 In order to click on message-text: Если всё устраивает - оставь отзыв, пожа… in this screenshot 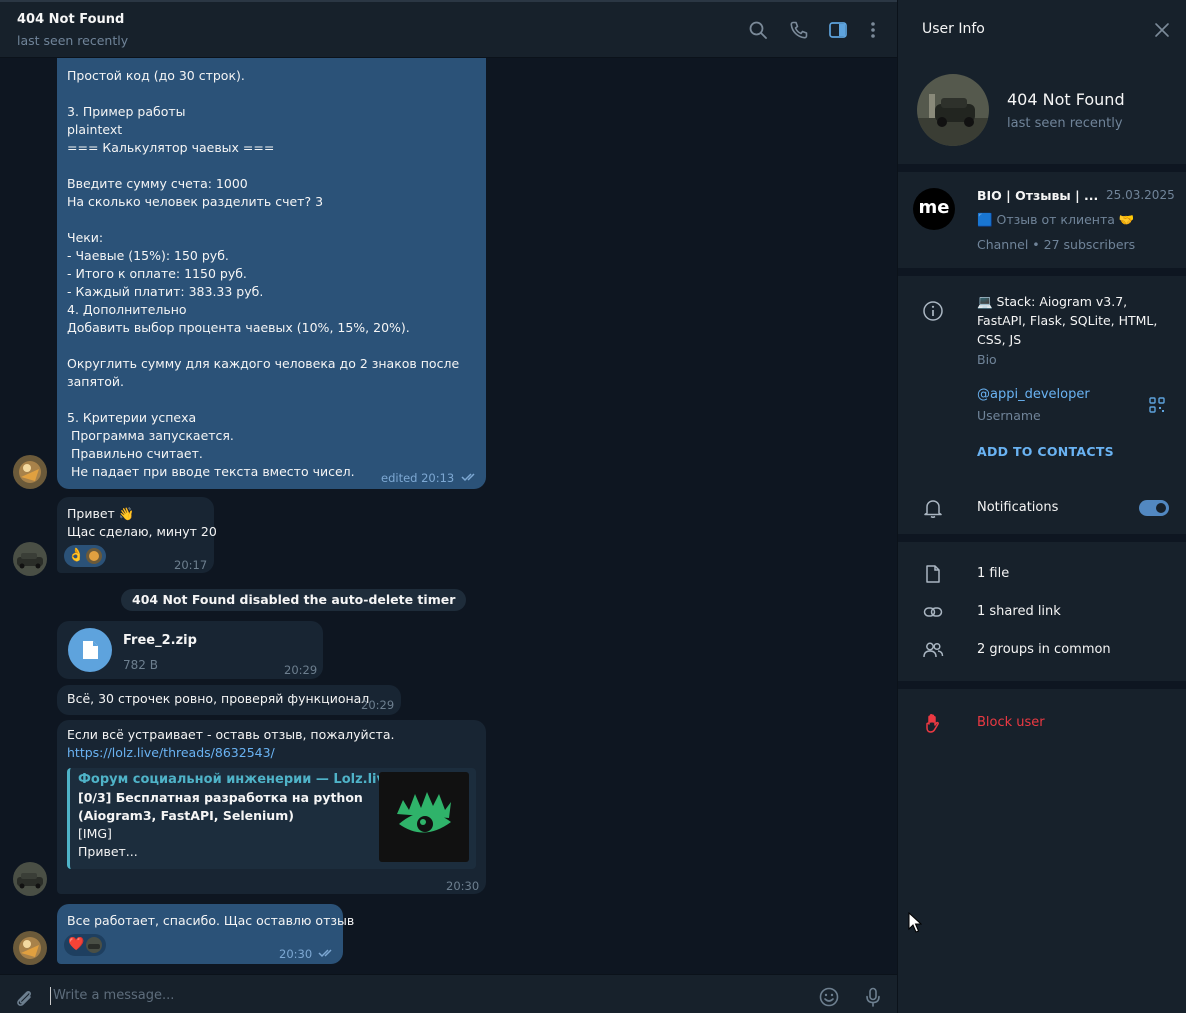, I will do `click(231, 734)`.